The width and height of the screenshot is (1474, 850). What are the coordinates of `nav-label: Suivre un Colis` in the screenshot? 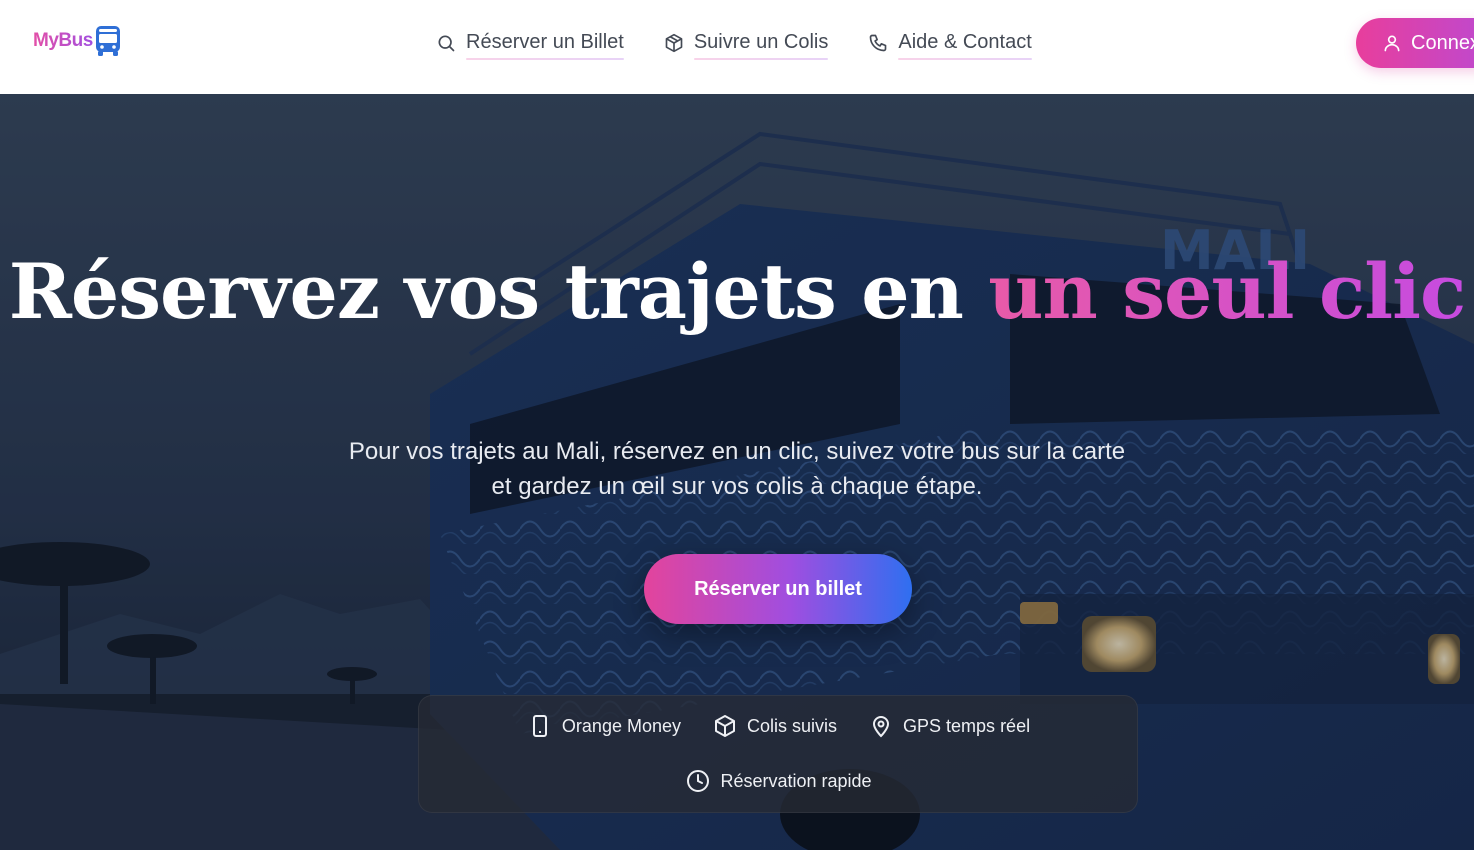 It's located at (760, 45).